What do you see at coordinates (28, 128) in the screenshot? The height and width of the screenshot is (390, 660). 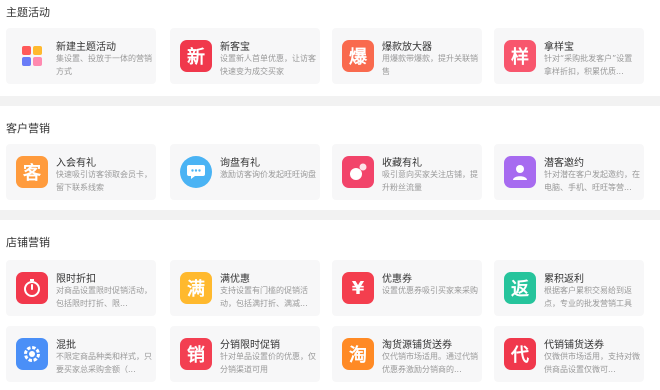 I see `section-title-customer-marketing: 客户营销` at bounding box center [28, 128].